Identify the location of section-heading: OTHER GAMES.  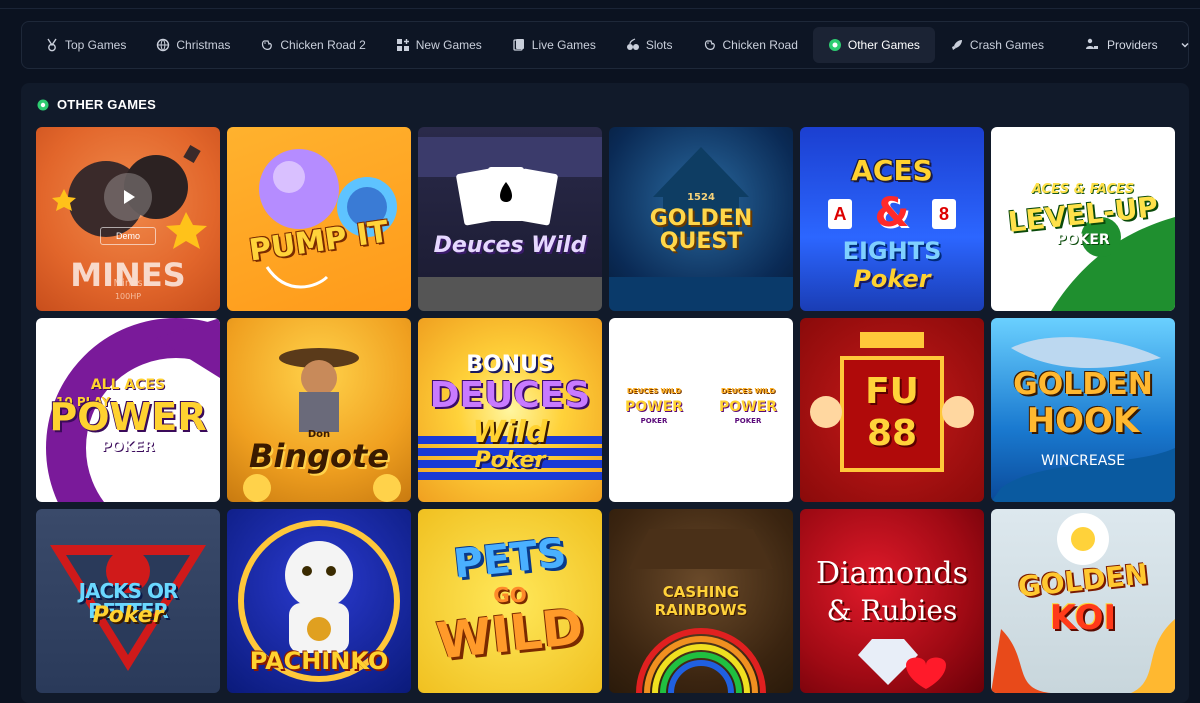
(96, 104).